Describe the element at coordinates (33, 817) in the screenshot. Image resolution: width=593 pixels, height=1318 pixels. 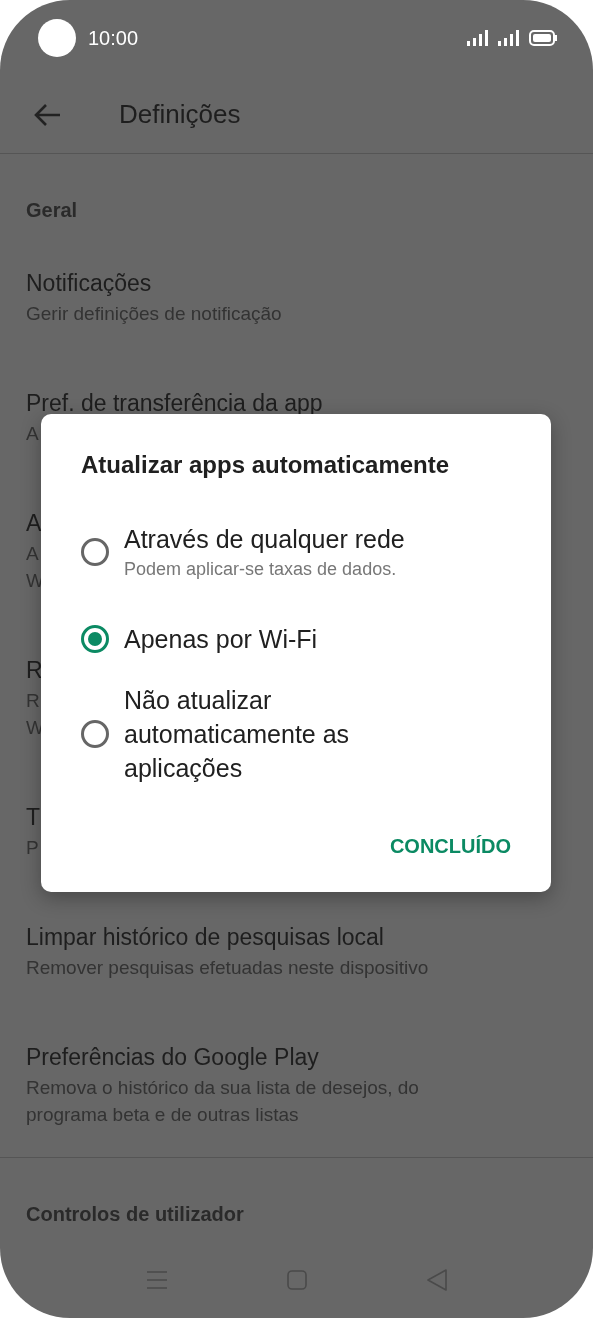
I see `setting-title: T` at that location.